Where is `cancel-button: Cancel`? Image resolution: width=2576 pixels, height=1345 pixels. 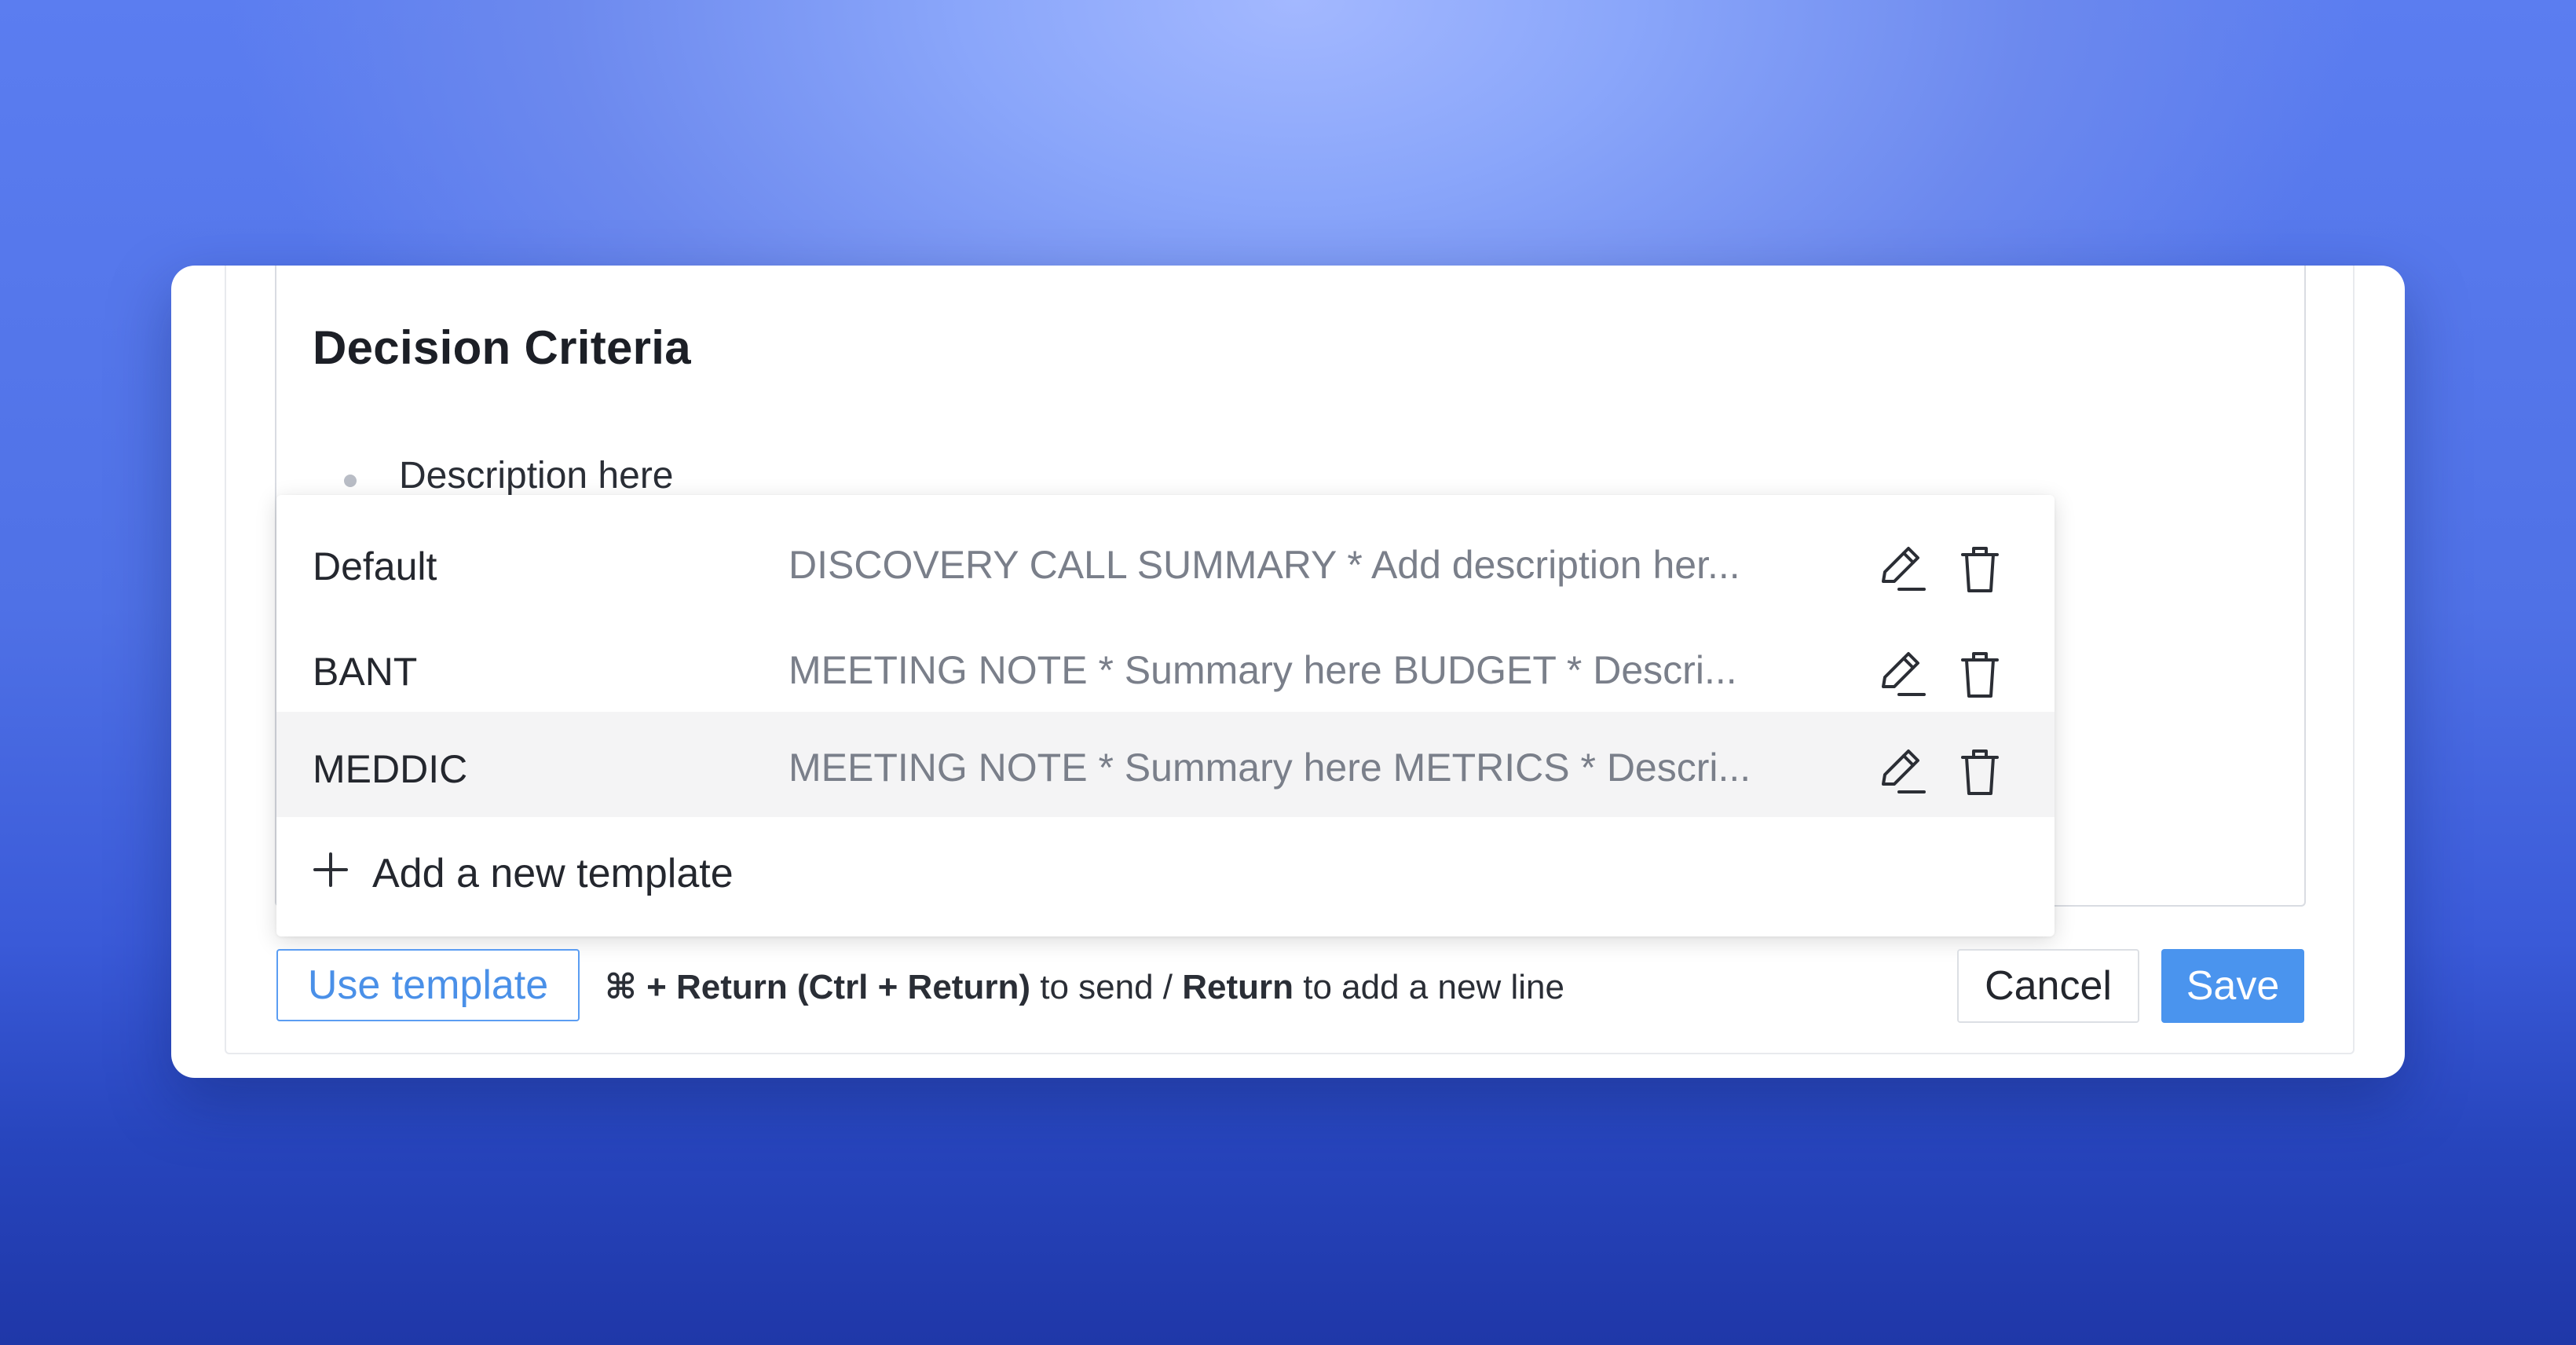 cancel-button: Cancel is located at coordinates (2048, 986).